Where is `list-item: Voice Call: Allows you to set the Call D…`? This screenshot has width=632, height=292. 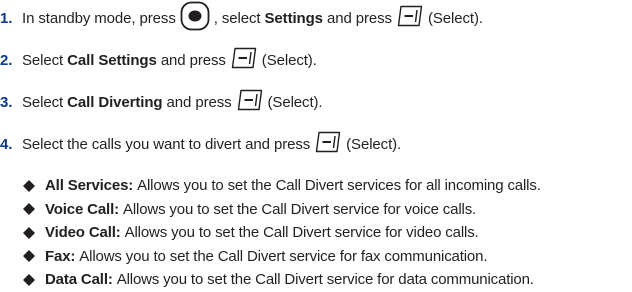 list-item: Voice Call: Allows you to set the Call D… is located at coordinates (282, 210).